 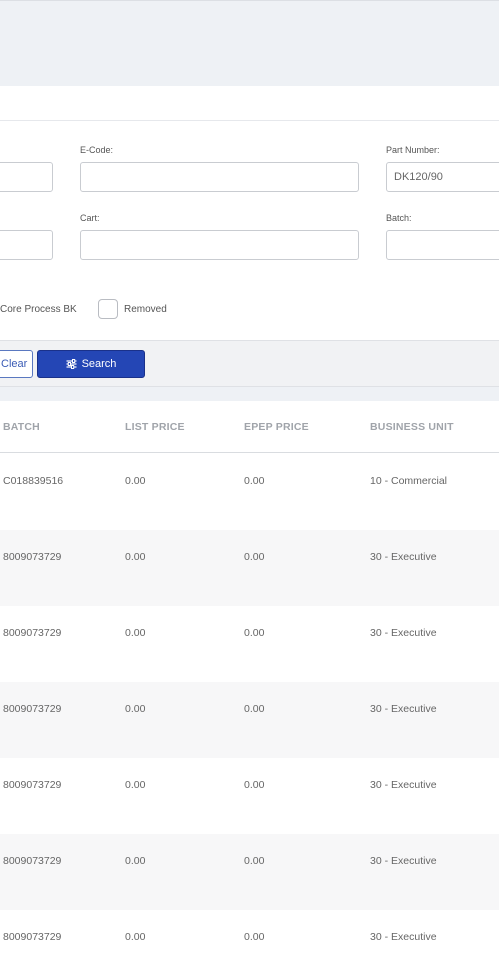 I want to click on left-field-row1, so click(x=26, y=177).